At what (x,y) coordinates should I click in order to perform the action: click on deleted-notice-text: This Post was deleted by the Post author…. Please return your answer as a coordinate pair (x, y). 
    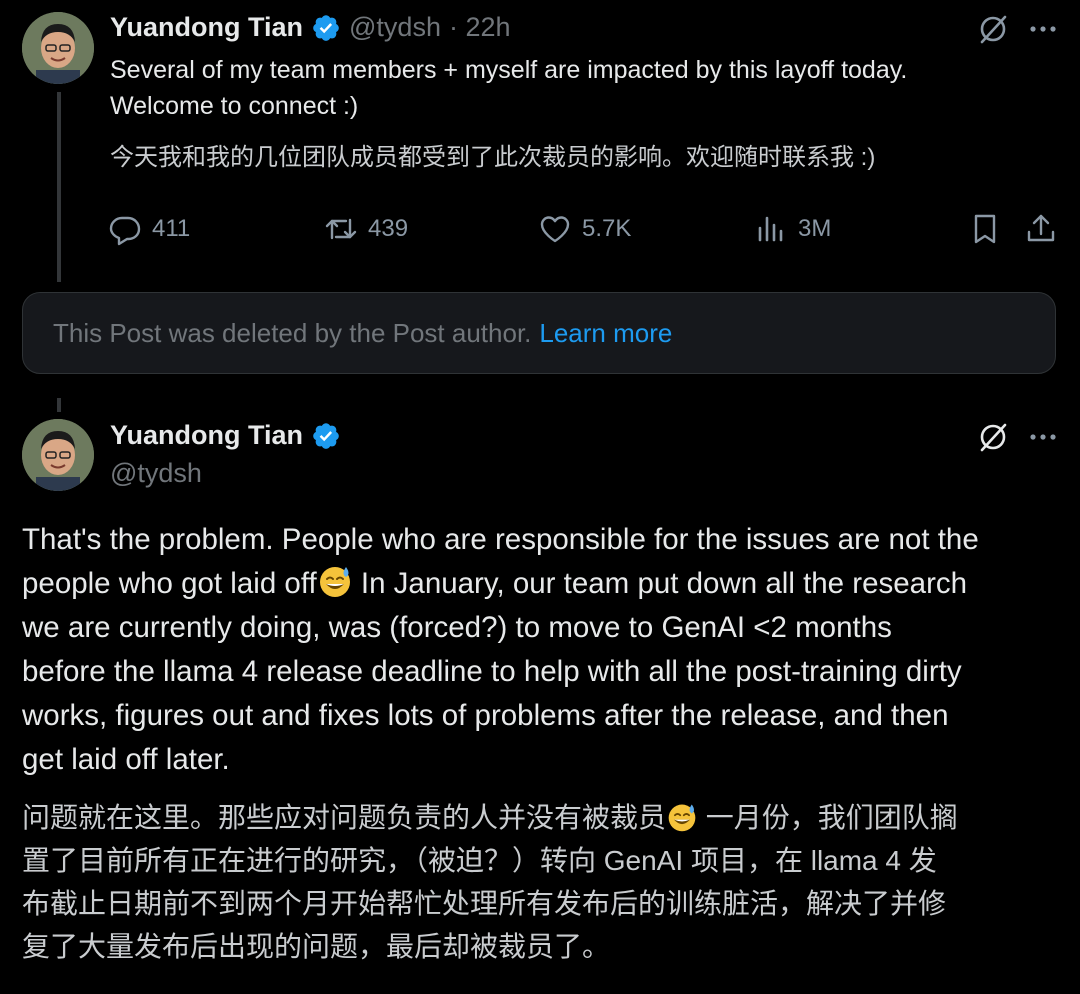
    Looking at the image, I should click on (292, 332).